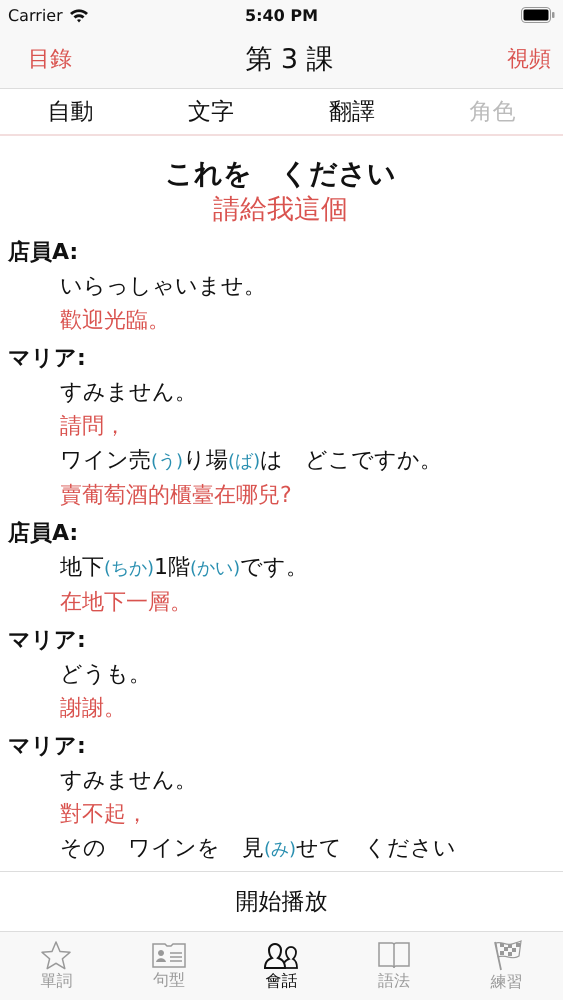 This screenshot has width=563, height=1000. I want to click on book-icon, so click(394, 955).